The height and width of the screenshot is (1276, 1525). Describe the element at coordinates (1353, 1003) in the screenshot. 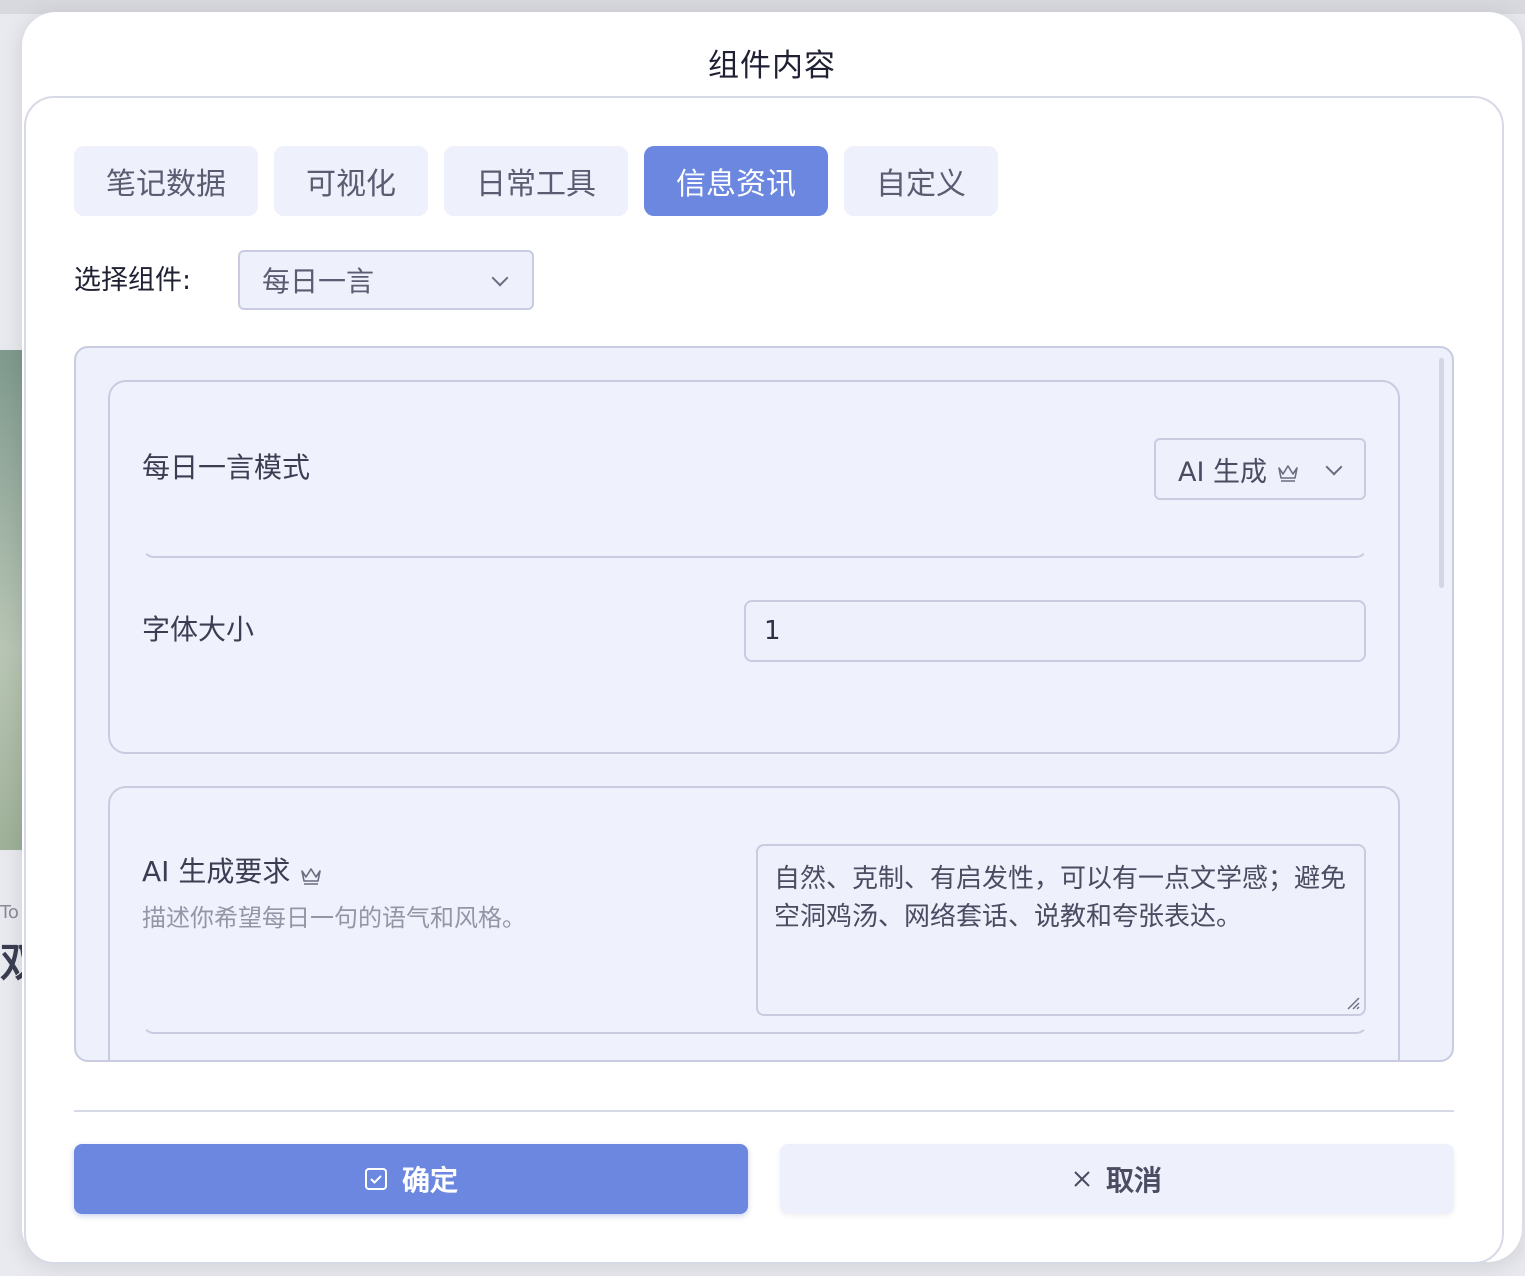

I see `resize-handle-icon` at that location.